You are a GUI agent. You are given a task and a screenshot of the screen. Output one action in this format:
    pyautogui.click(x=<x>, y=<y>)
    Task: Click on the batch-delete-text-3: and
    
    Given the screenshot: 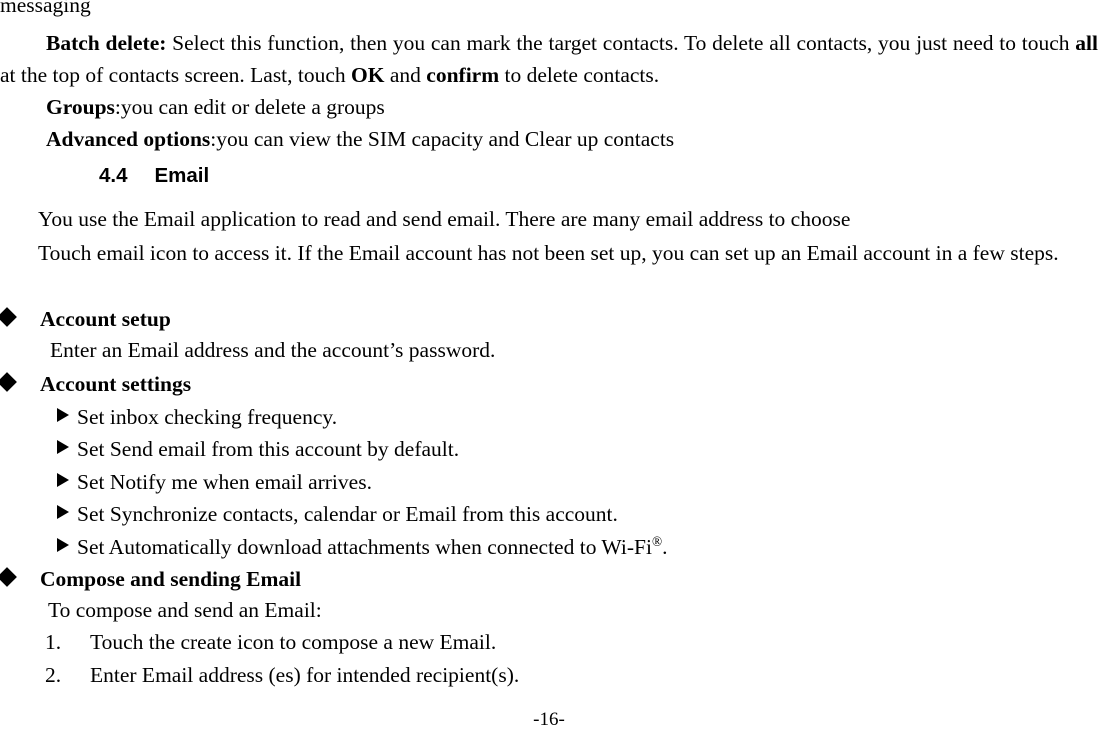 What is the action you would take?
    pyautogui.click(x=405, y=74)
    